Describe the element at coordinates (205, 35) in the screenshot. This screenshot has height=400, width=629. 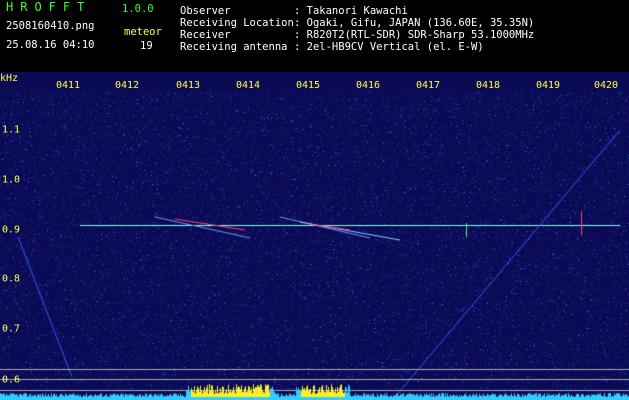
I see `receiver-label: Receiver` at that location.